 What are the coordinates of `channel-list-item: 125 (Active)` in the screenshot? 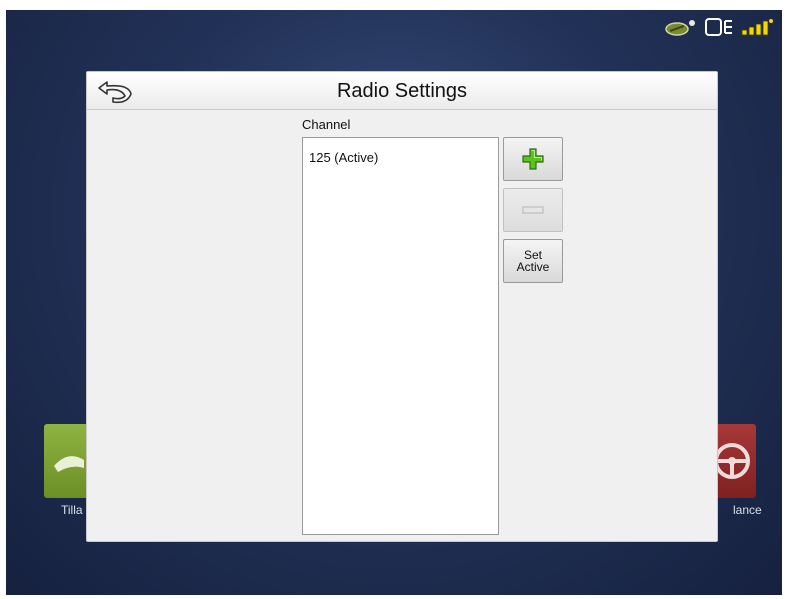 It's located at (400, 151).